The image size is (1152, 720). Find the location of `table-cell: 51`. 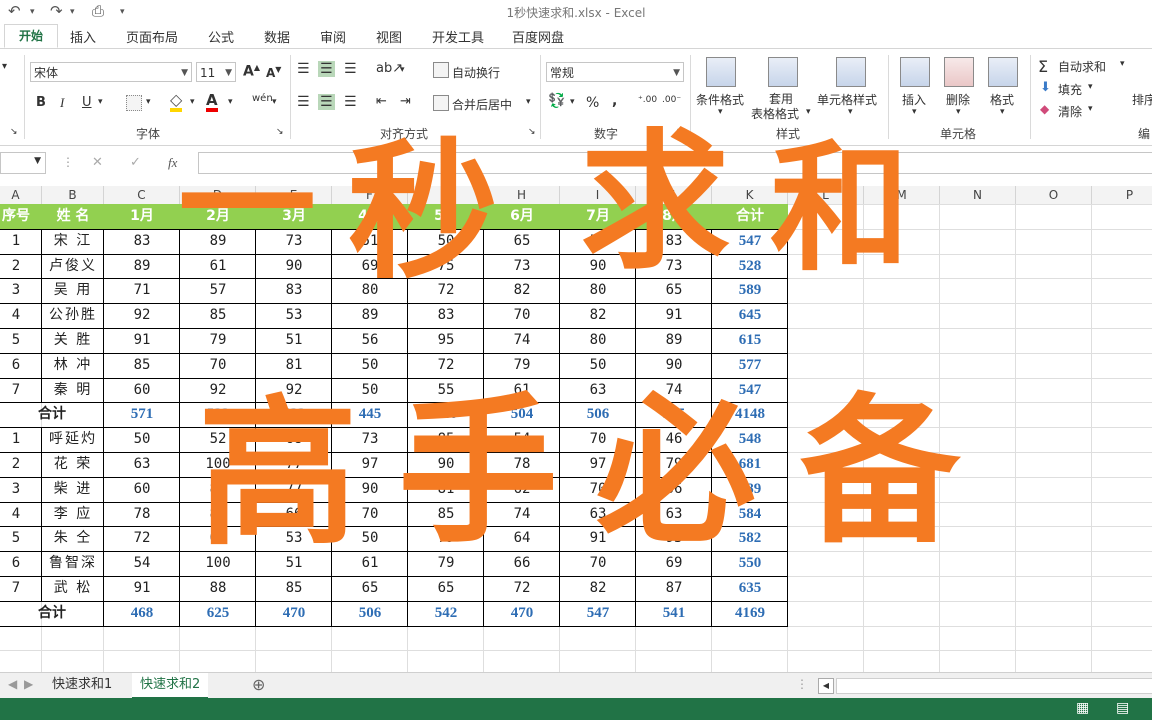

table-cell: 51 is located at coordinates (294, 340).